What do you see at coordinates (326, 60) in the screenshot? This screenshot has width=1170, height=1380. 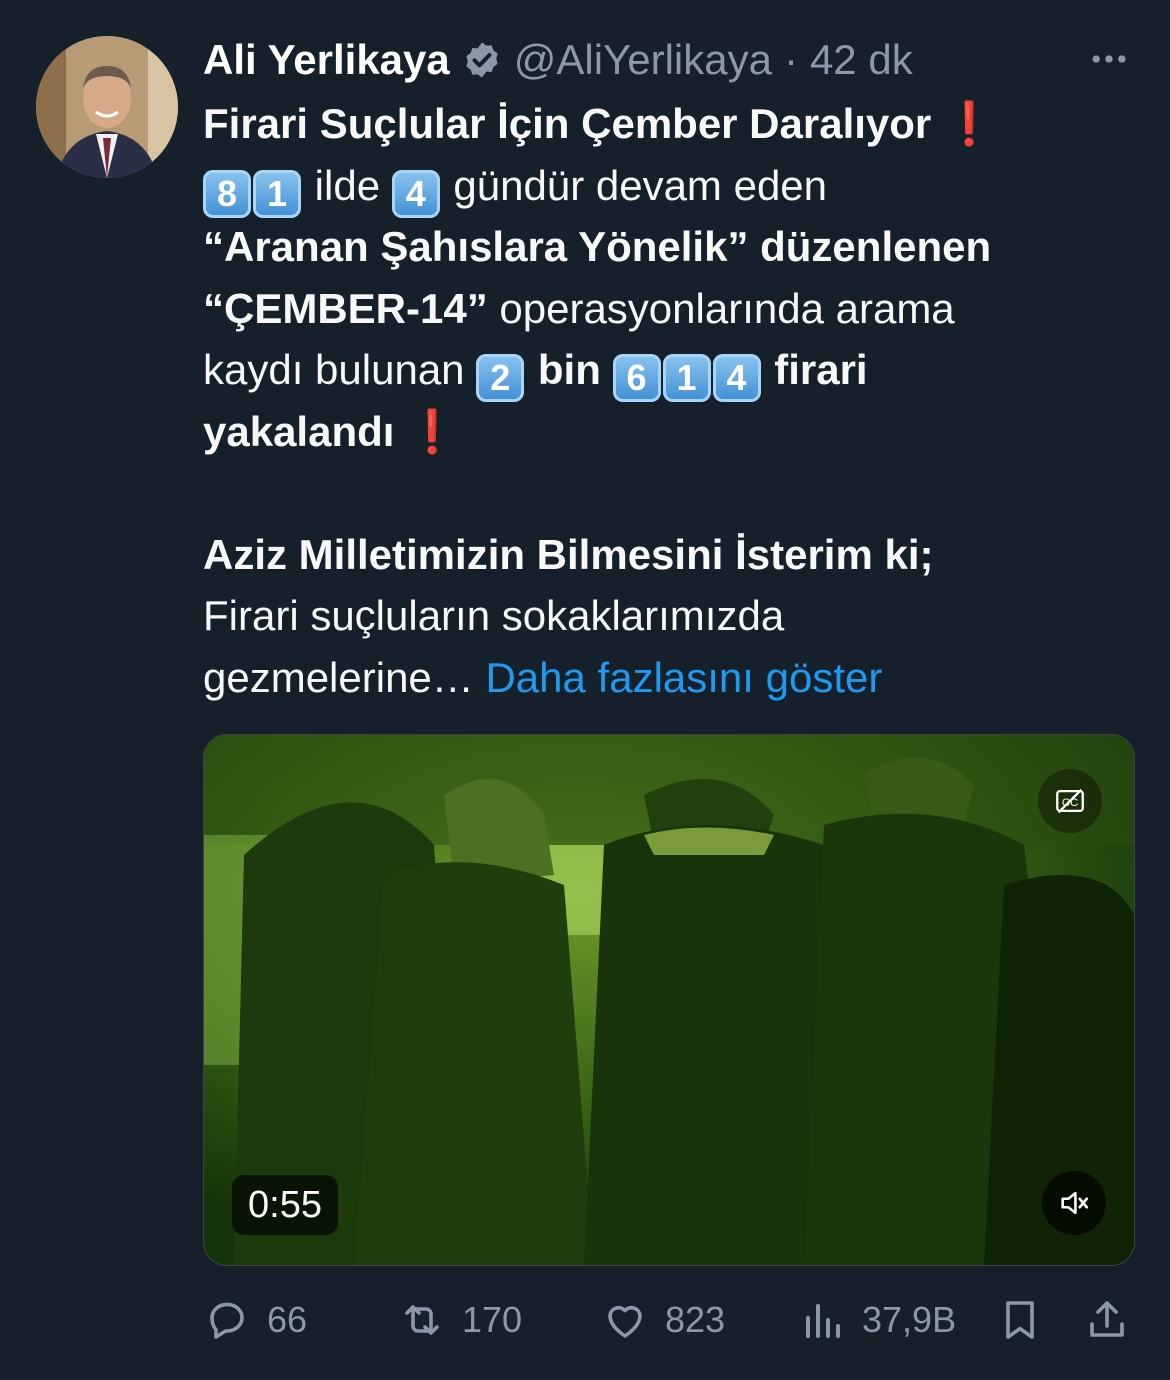 I see `author-name: Ali Yerlikaya` at bounding box center [326, 60].